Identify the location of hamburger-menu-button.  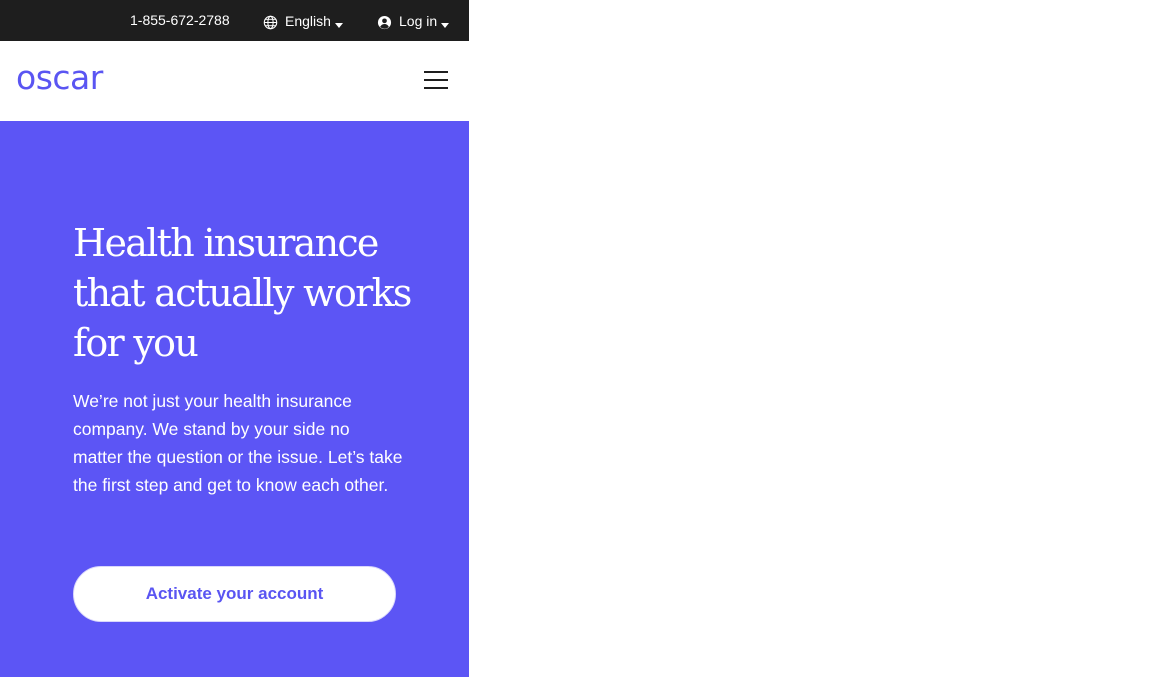
(436, 80).